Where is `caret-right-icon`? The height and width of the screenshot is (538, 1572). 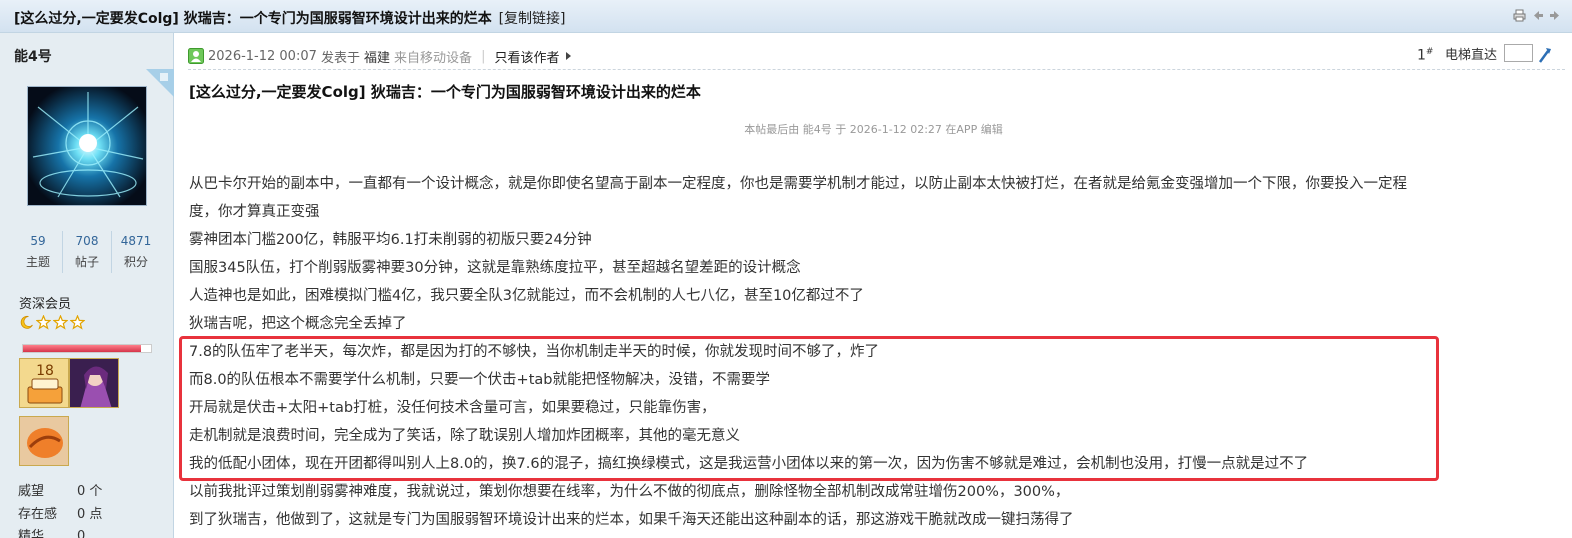
caret-right-icon is located at coordinates (569, 56).